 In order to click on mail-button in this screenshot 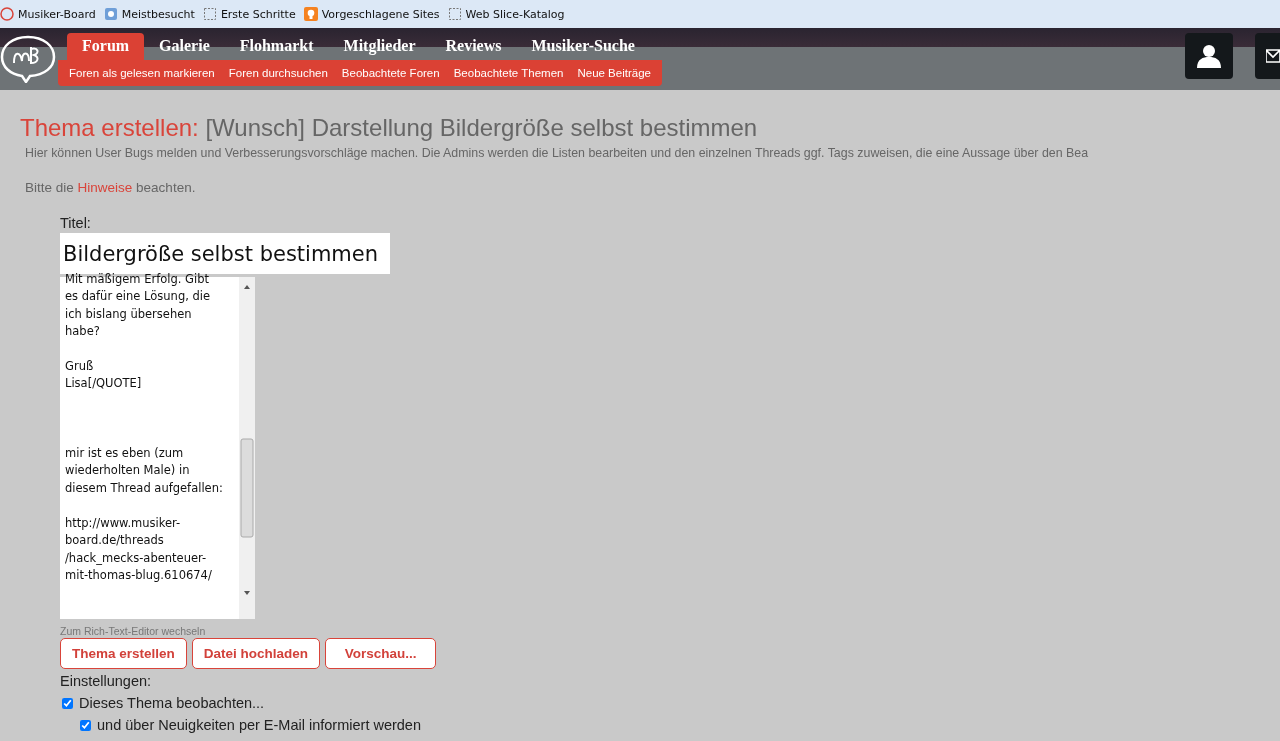, I will do `click(1267, 56)`.